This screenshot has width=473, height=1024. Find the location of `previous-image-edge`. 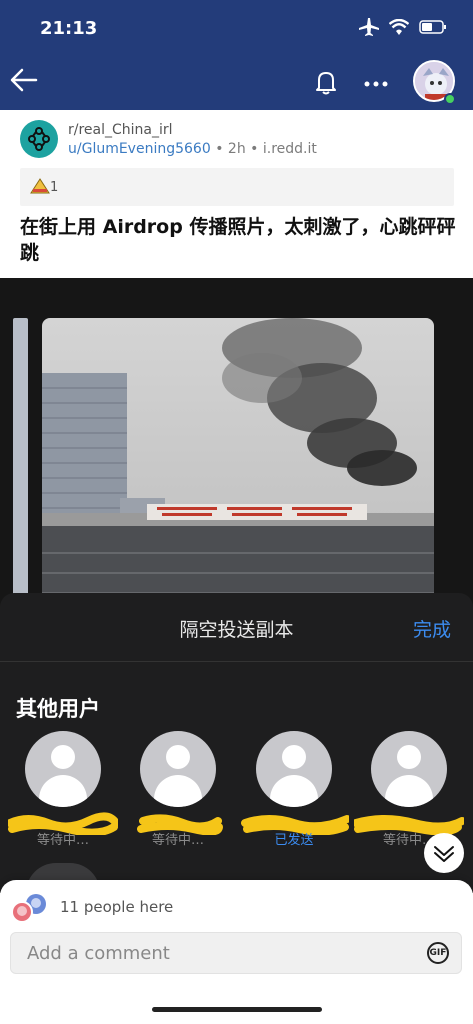

previous-image-edge is located at coordinates (20, 463).